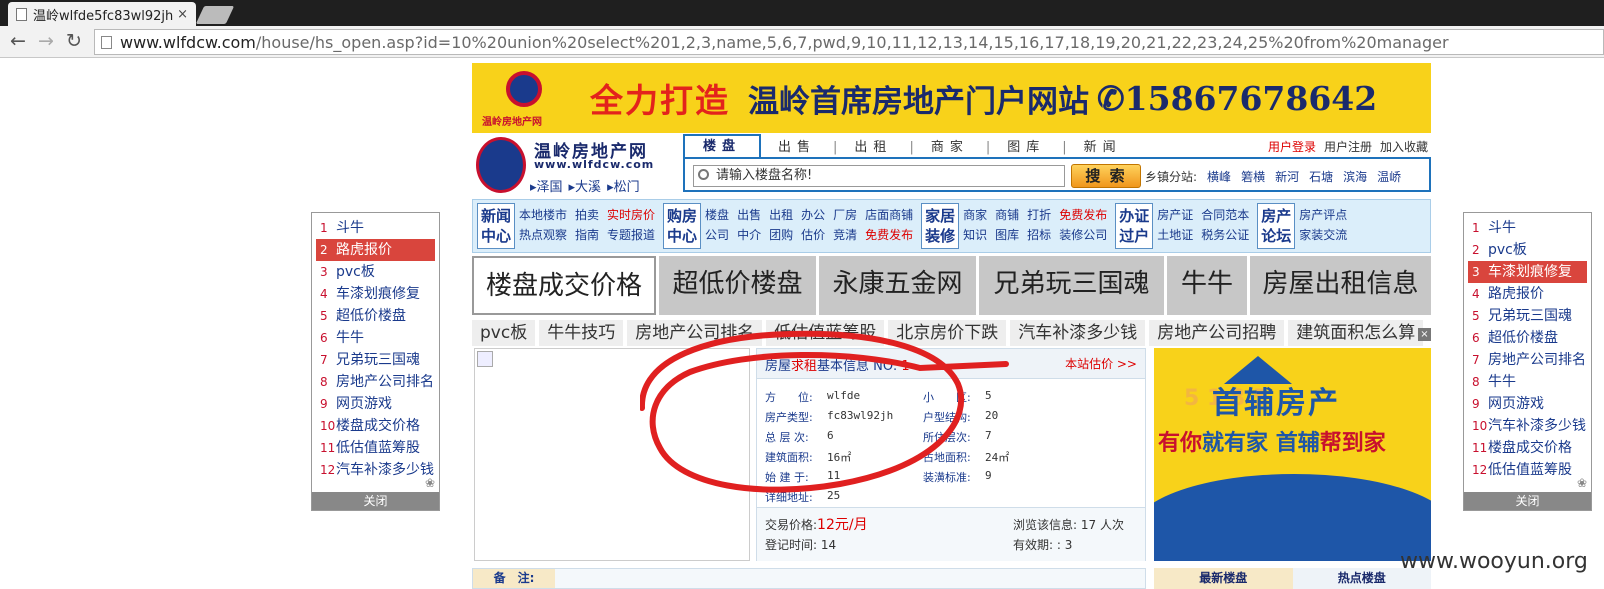  What do you see at coordinates (1527, 316) in the screenshot?
I see `hot-list-item: 5 兄弟玩三国魂` at bounding box center [1527, 316].